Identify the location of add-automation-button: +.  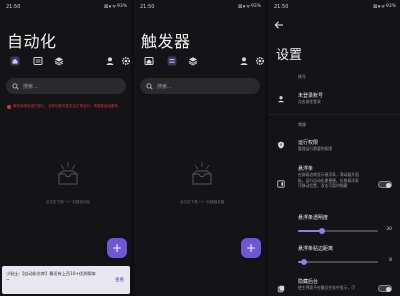
(117, 248).